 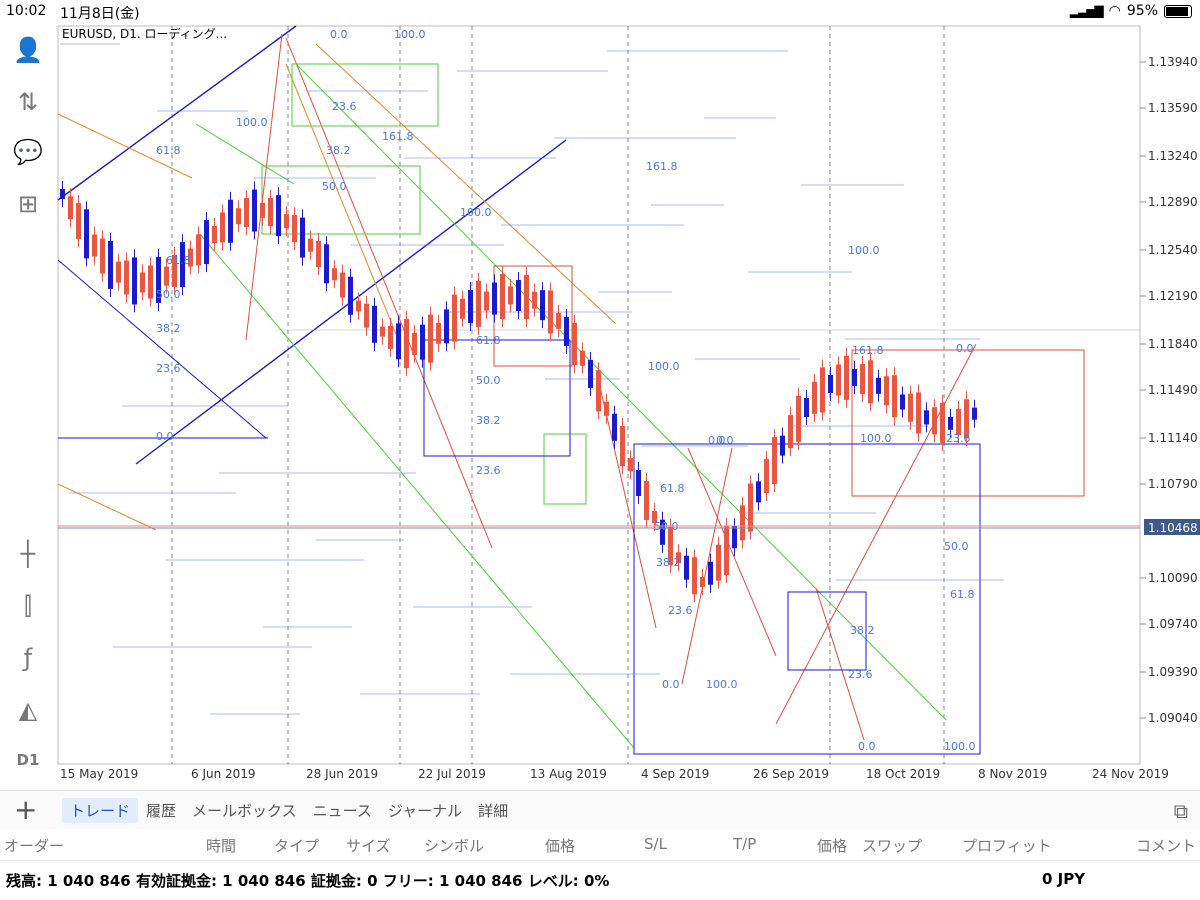 What do you see at coordinates (100, 810) in the screenshot?
I see `tab-0: トレード` at bounding box center [100, 810].